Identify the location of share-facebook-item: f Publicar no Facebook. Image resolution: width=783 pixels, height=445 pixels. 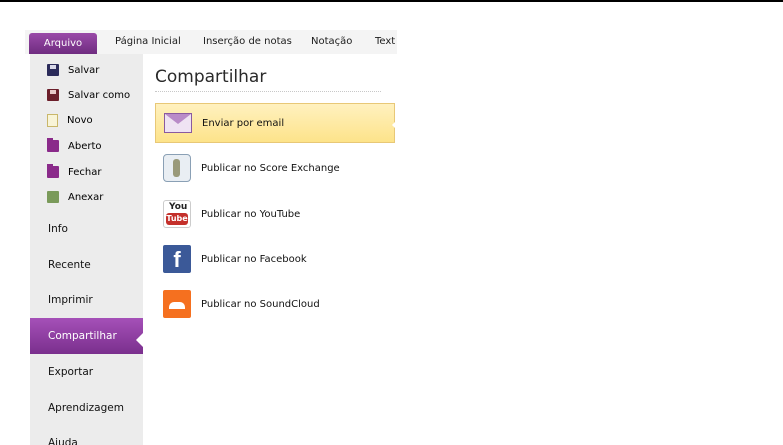
(275, 259).